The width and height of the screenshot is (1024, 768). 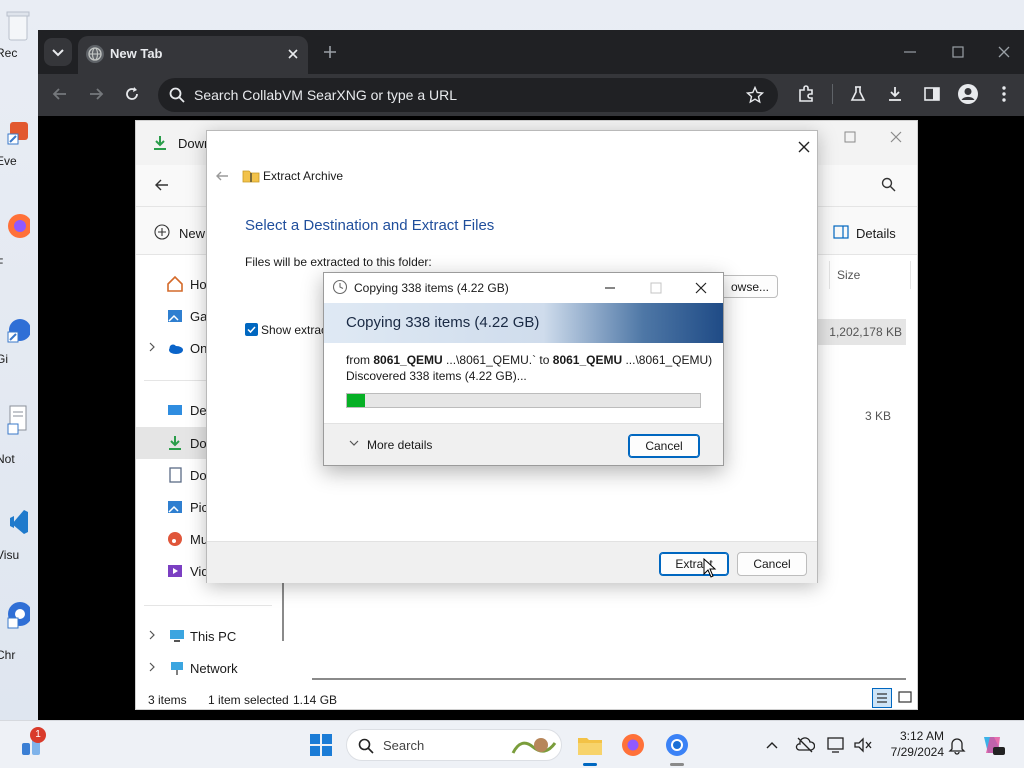 I want to click on from-name-link: 8061_QEMU, so click(x=407, y=360).